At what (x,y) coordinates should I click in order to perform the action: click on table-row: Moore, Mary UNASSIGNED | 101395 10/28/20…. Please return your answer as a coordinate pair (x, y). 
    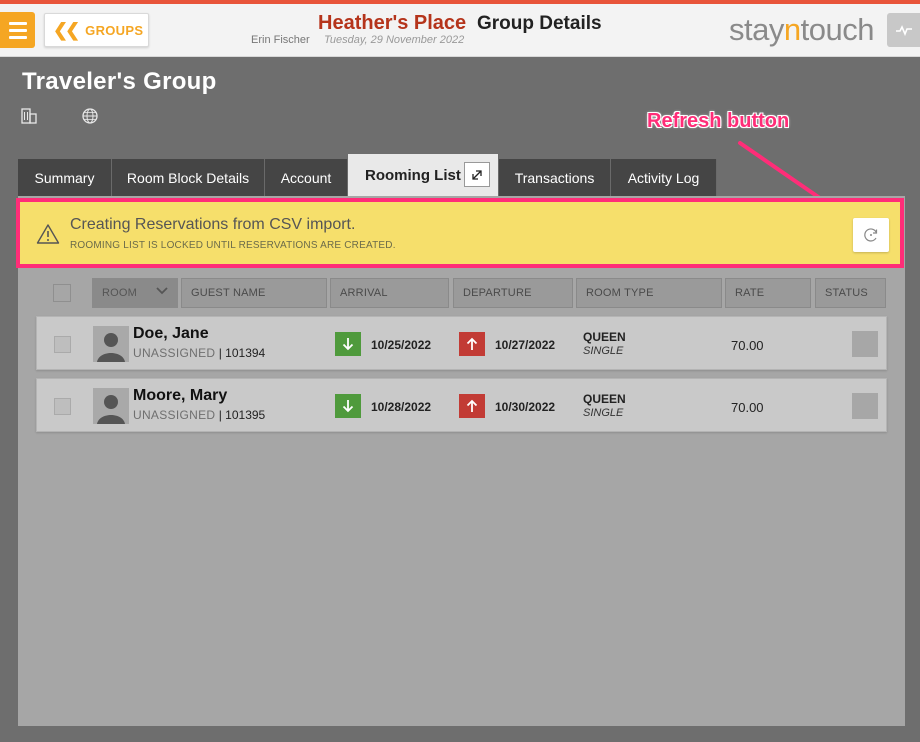
    Looking at the image, I should click on (461, 405).